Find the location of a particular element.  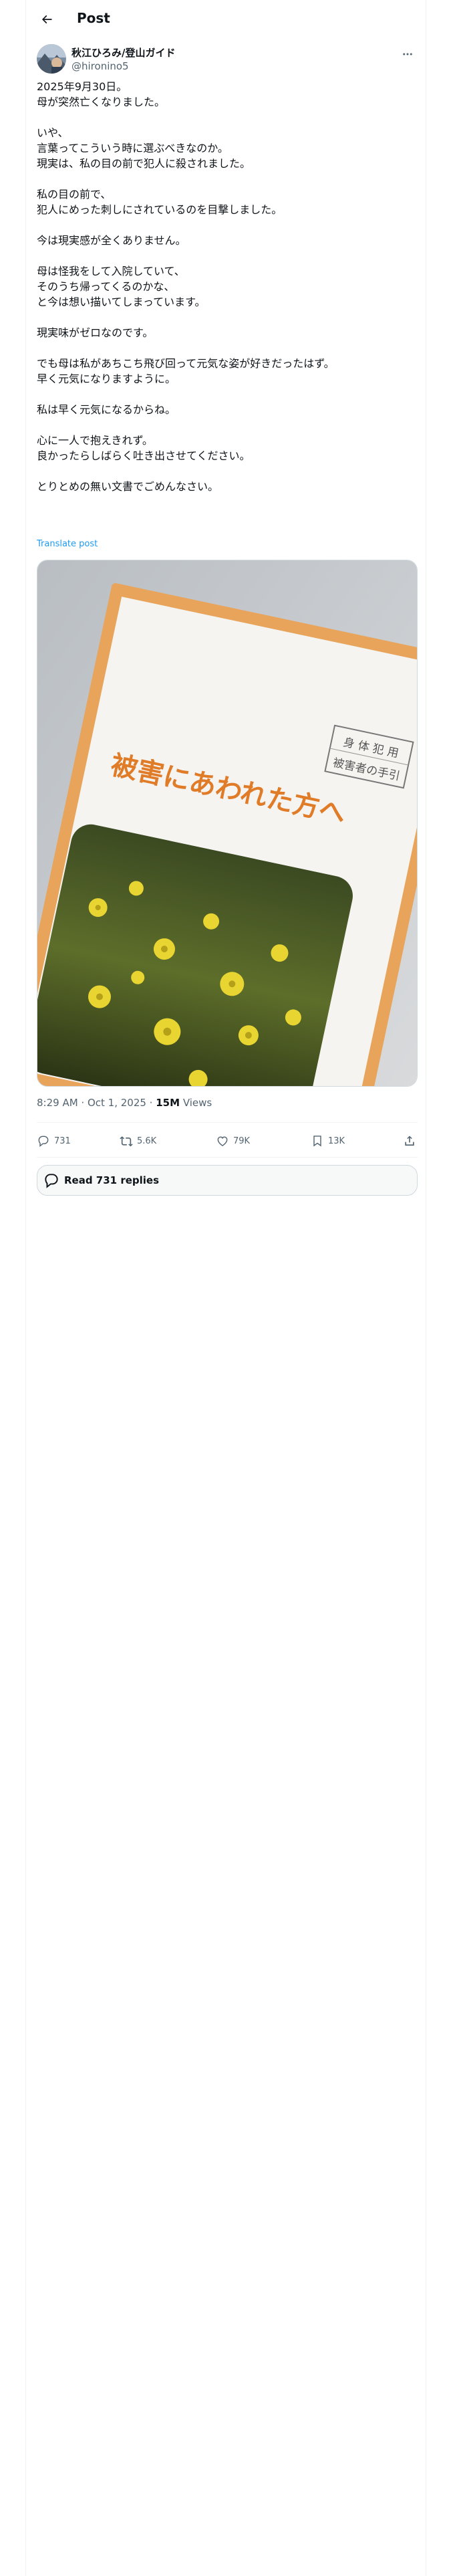

page-title: Post is located at coordinates (93, 18).